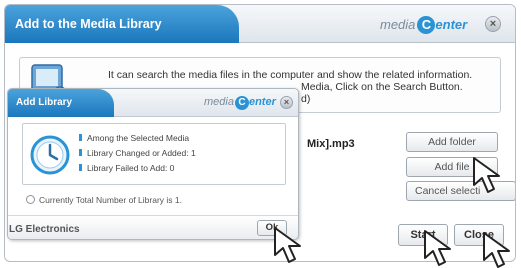 Image resolution: width=521 pixels, height=268 pixels. I want to click on info-line-2: Media, Click on the Search Button., so click(382, 87).